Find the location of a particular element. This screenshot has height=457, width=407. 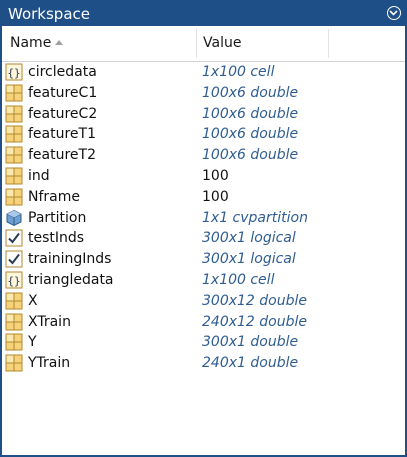

variable-row: Y 300x1 double is located at coordinates (203, 342).